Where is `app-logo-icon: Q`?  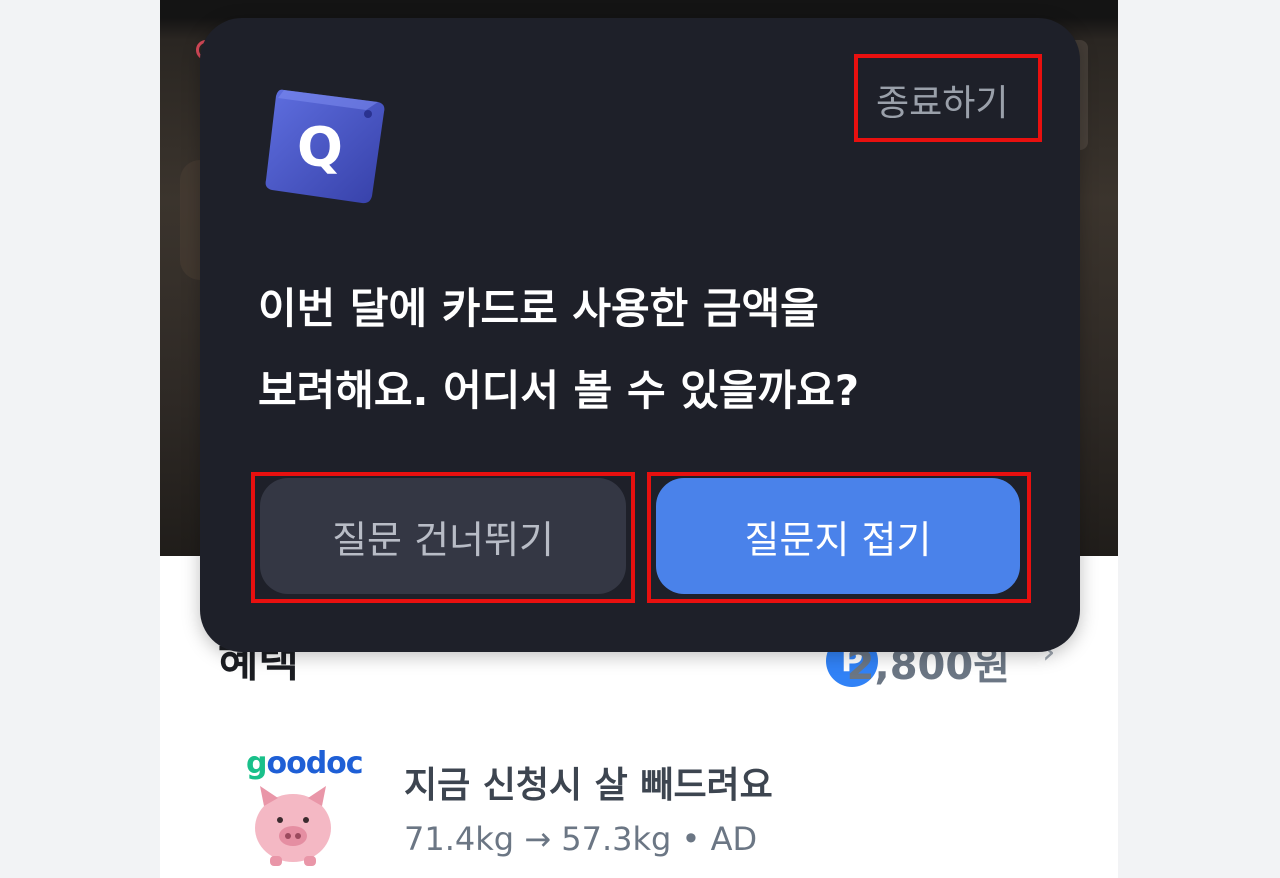
app-logo-icon: Q is located at coordinates (325, 146).